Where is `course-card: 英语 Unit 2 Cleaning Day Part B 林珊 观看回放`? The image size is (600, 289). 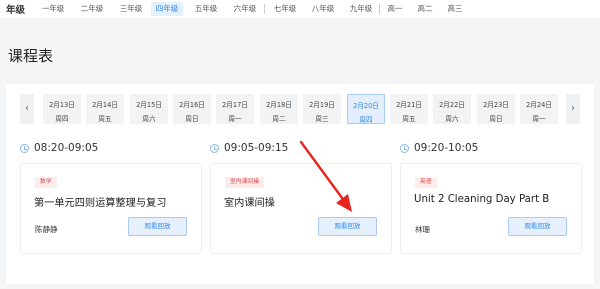 course-card: 英语 Unit 2 Cleaning Day Part B 林珊 观看回放 is located at coordinates (491, 208).